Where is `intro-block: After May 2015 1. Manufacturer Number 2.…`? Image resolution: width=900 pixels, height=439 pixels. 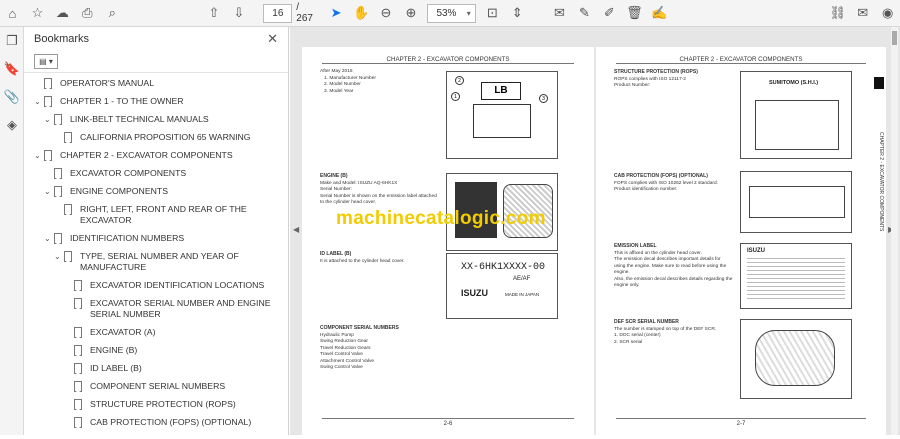 intro-block: After May 2015 1. Manufacturer Number 2.… is located at coordinates (348, 82).